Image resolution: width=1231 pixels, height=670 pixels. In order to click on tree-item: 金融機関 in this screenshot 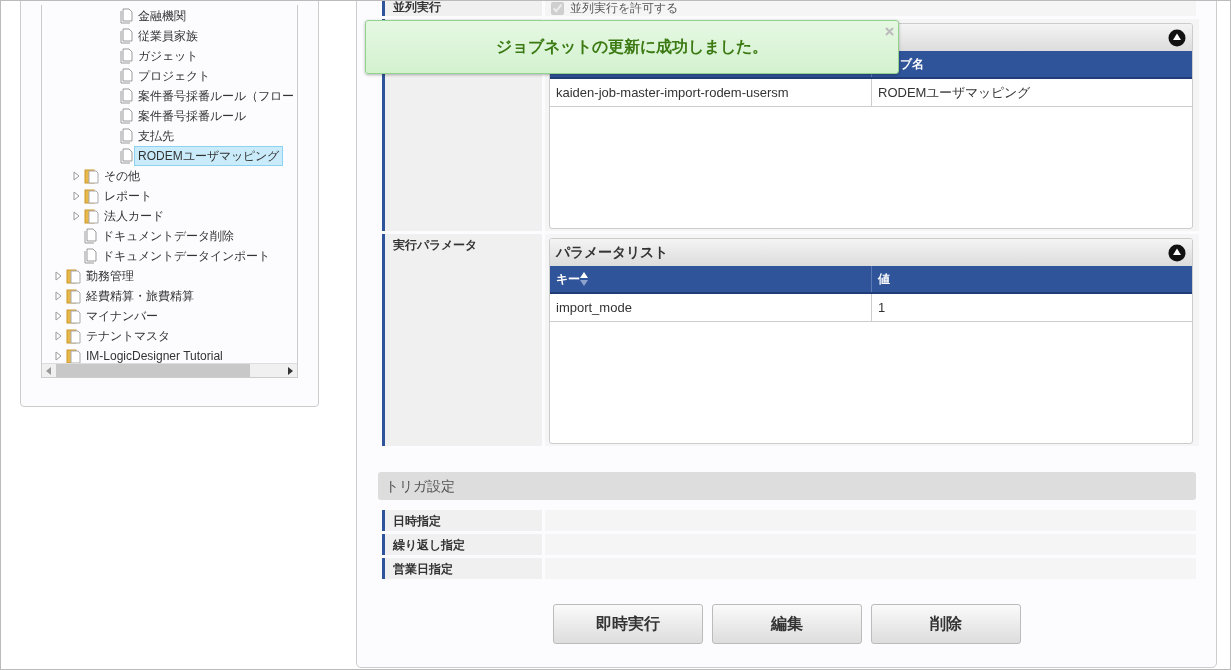, I will do `click(162, 16)`.